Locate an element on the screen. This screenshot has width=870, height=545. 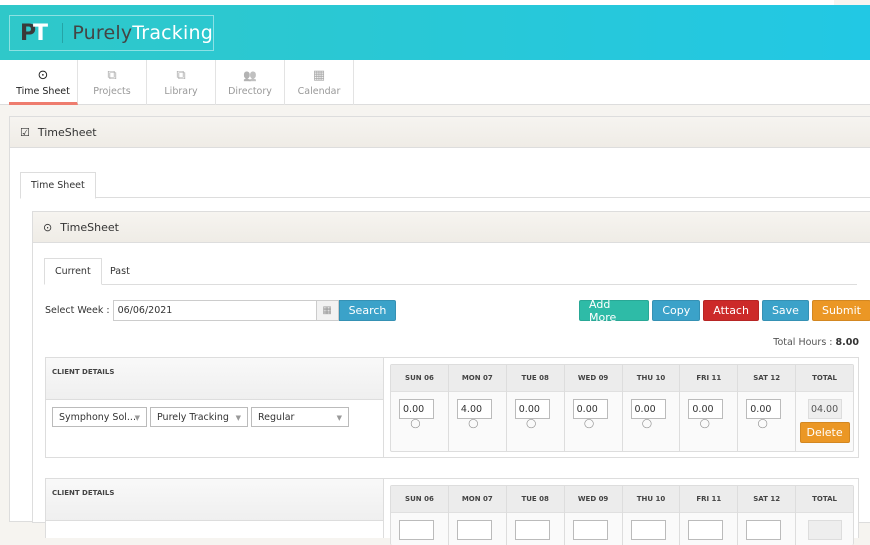
nav-library: ⧉ Library is located at coordinates (181, 82).